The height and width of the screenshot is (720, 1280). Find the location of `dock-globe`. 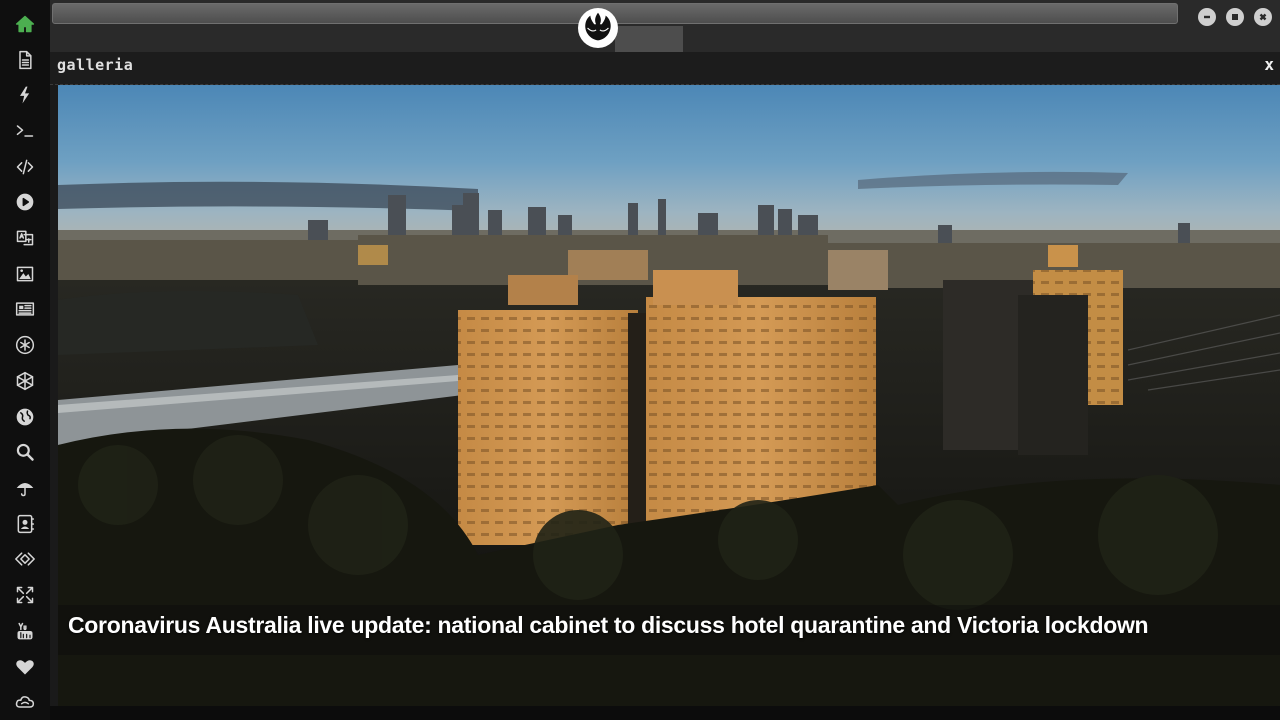

dock-globe is located at coordinates (25, 417).